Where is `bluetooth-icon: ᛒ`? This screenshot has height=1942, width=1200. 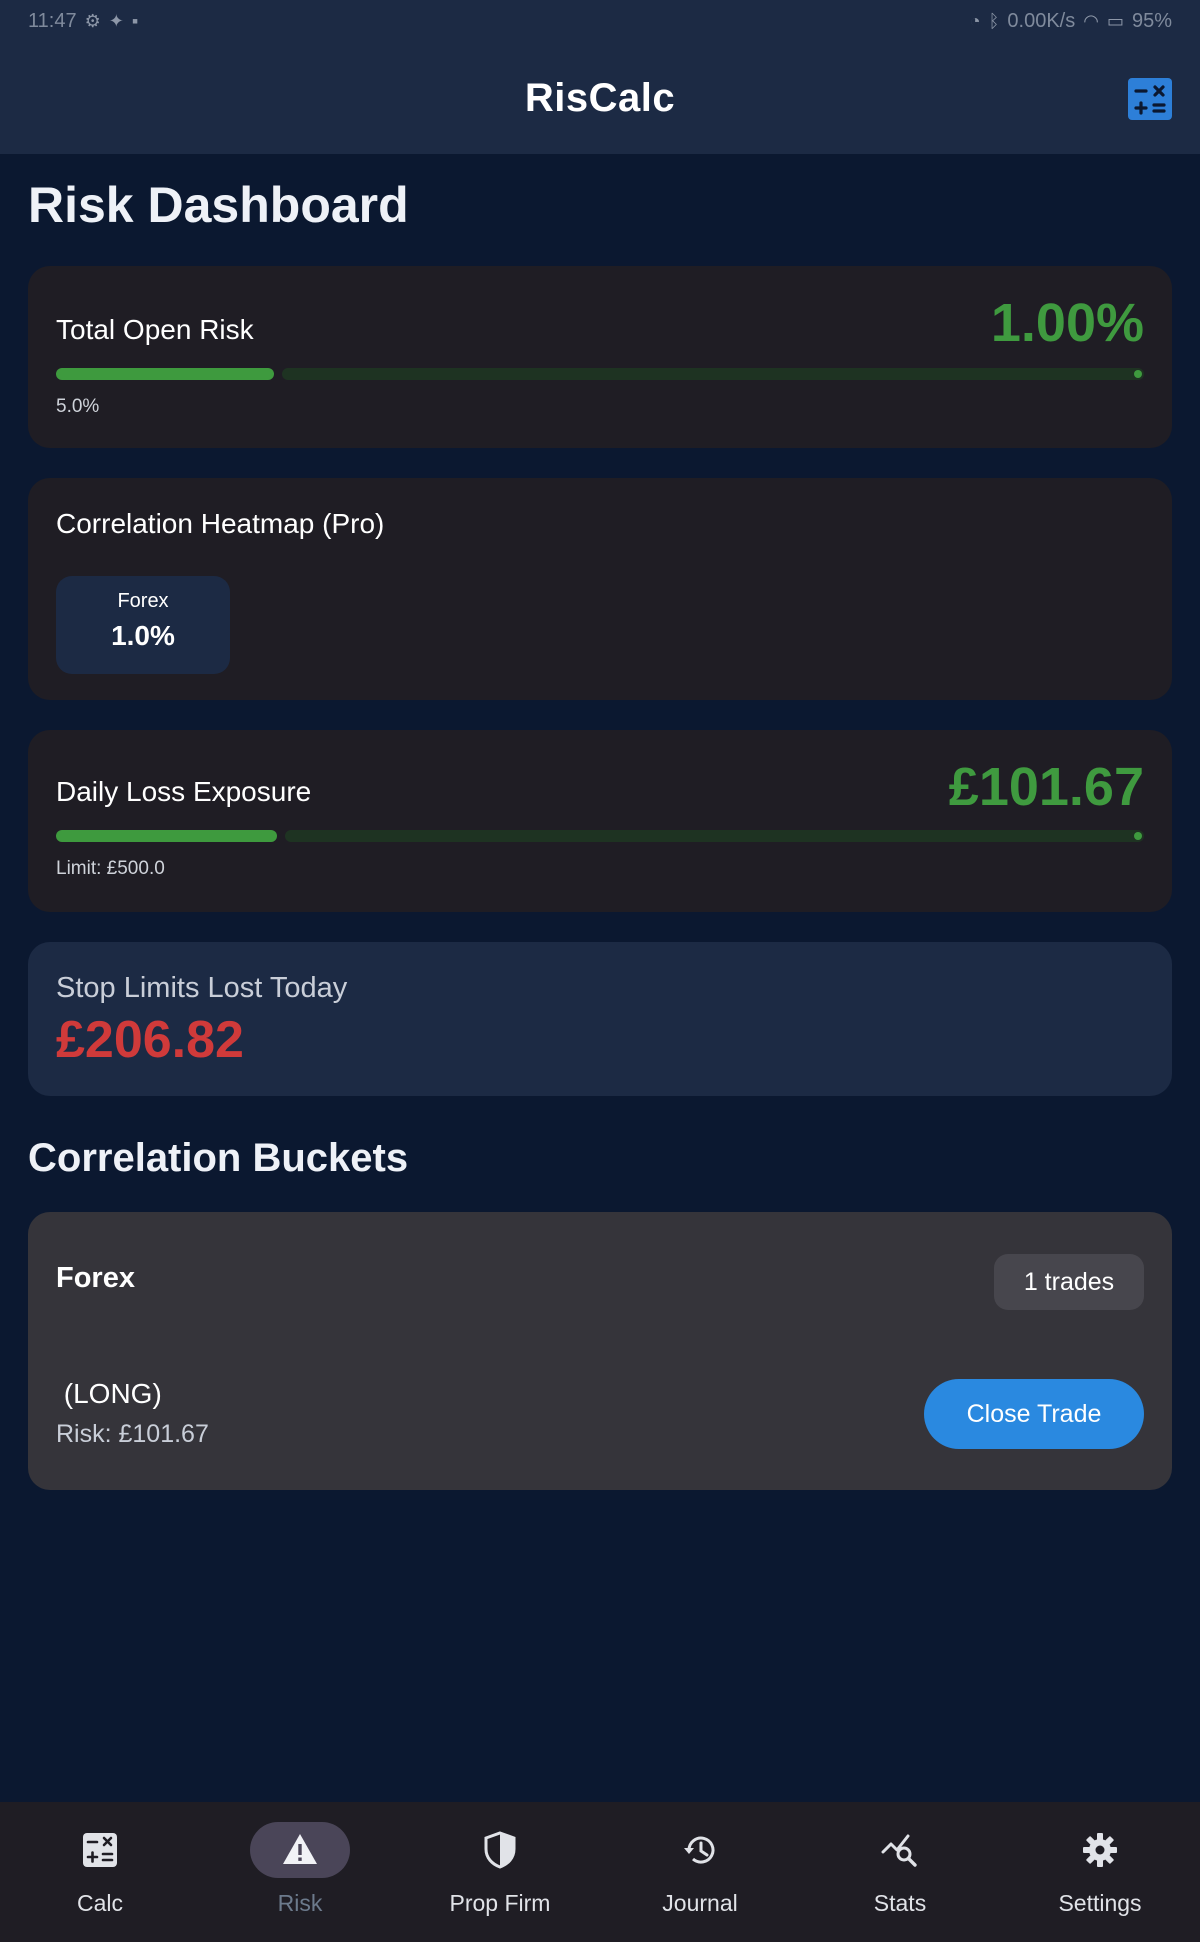
bluetooth-icon: ᛒ is located at coordinates (994, 20).